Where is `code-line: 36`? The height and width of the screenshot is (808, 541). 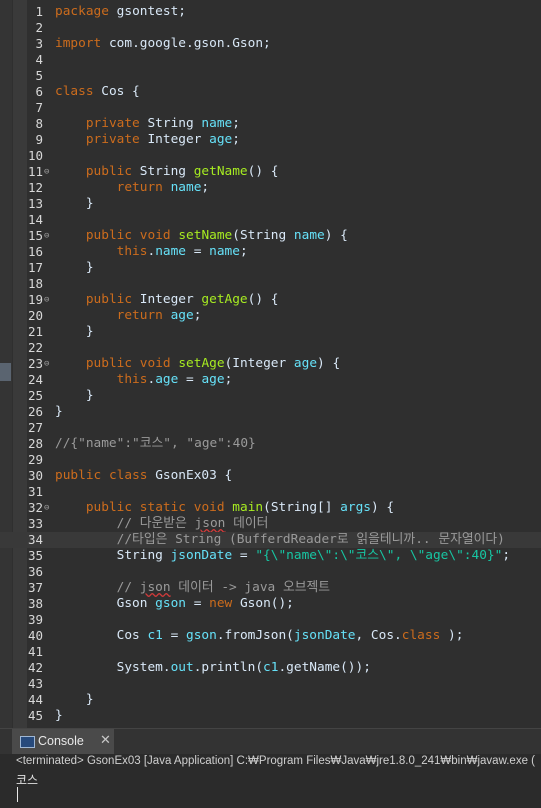 code-line: 36 is located at coordinates (270, 572).